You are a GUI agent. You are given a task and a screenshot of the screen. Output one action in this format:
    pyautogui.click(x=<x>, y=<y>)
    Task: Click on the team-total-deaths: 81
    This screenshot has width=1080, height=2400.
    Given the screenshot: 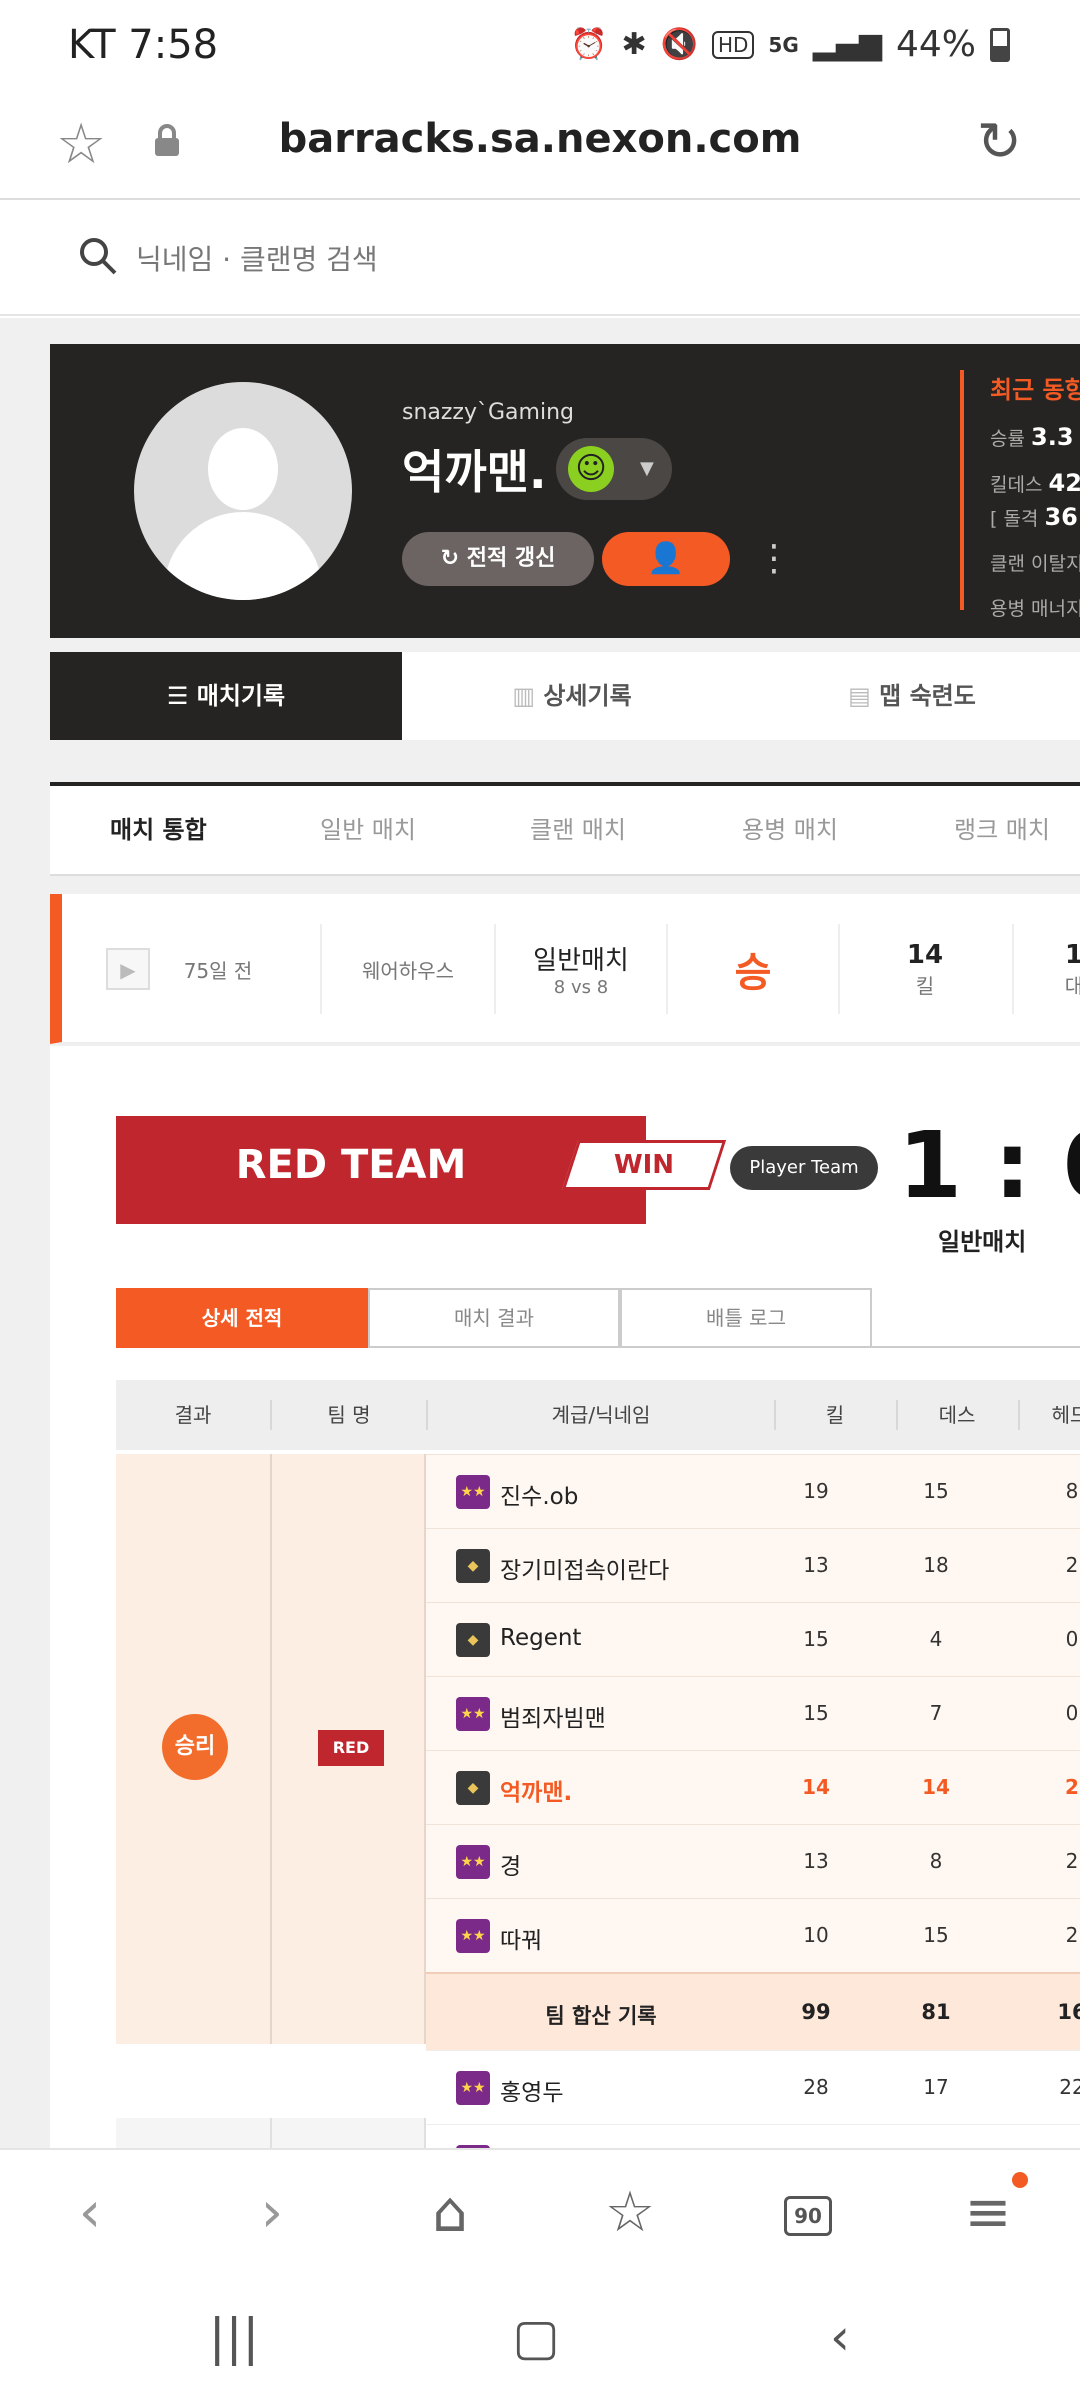 What is the action you would take?
    pyautogui.click(x=936, y=2012)
    